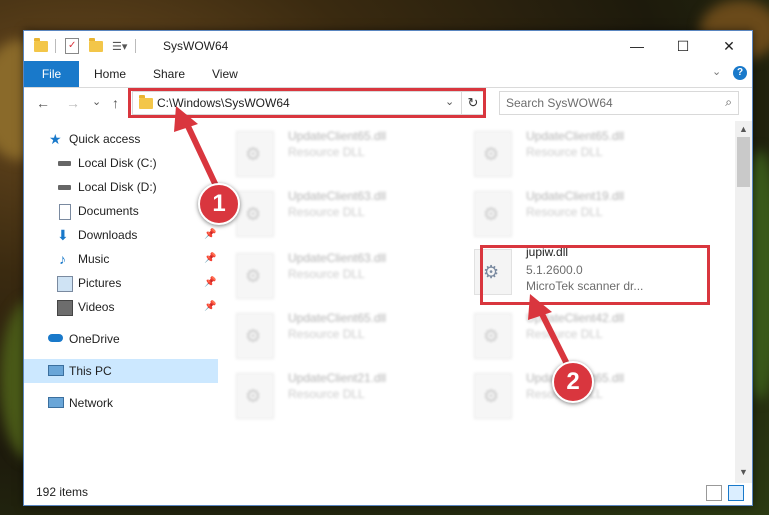 This screenshot has height=515, width=769. I want to click on arrow-2-line, so click(554, 338).